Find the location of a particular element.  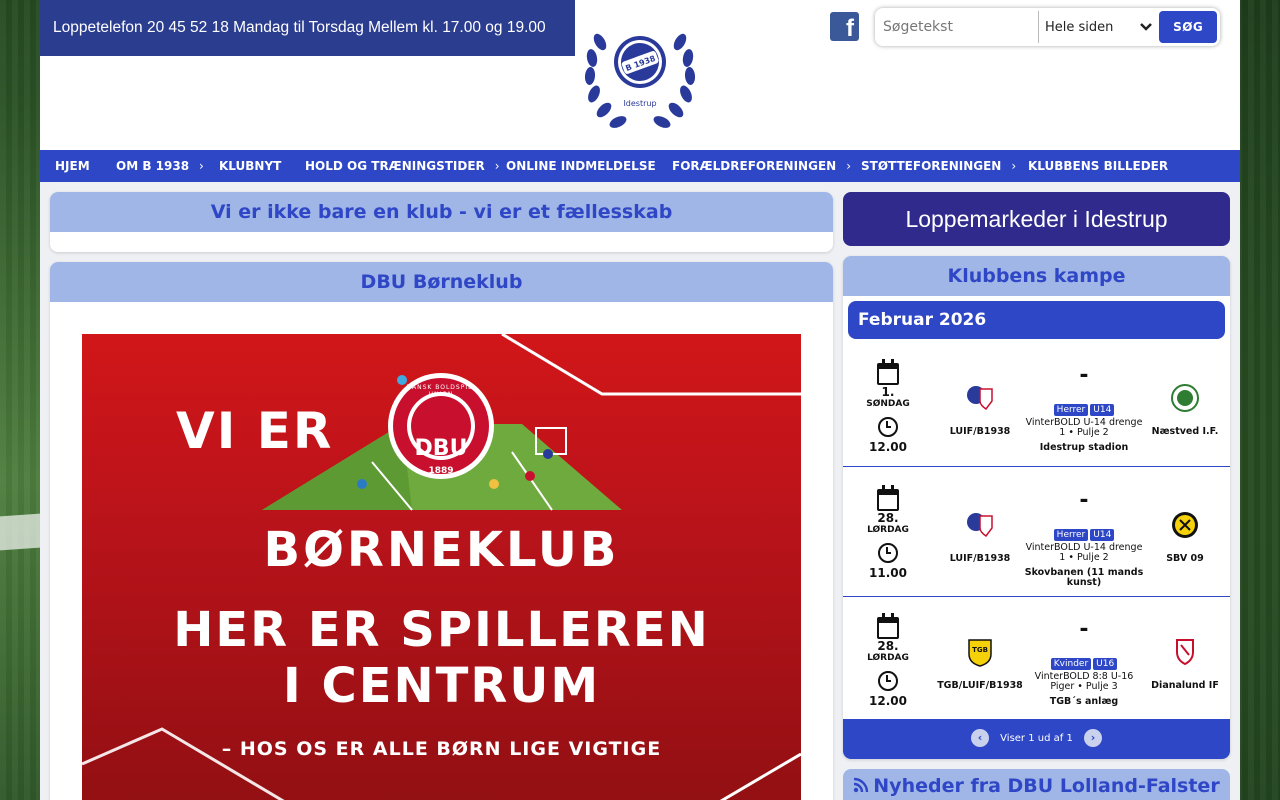

facebook-icon: f is located at coordinates (844, 26).